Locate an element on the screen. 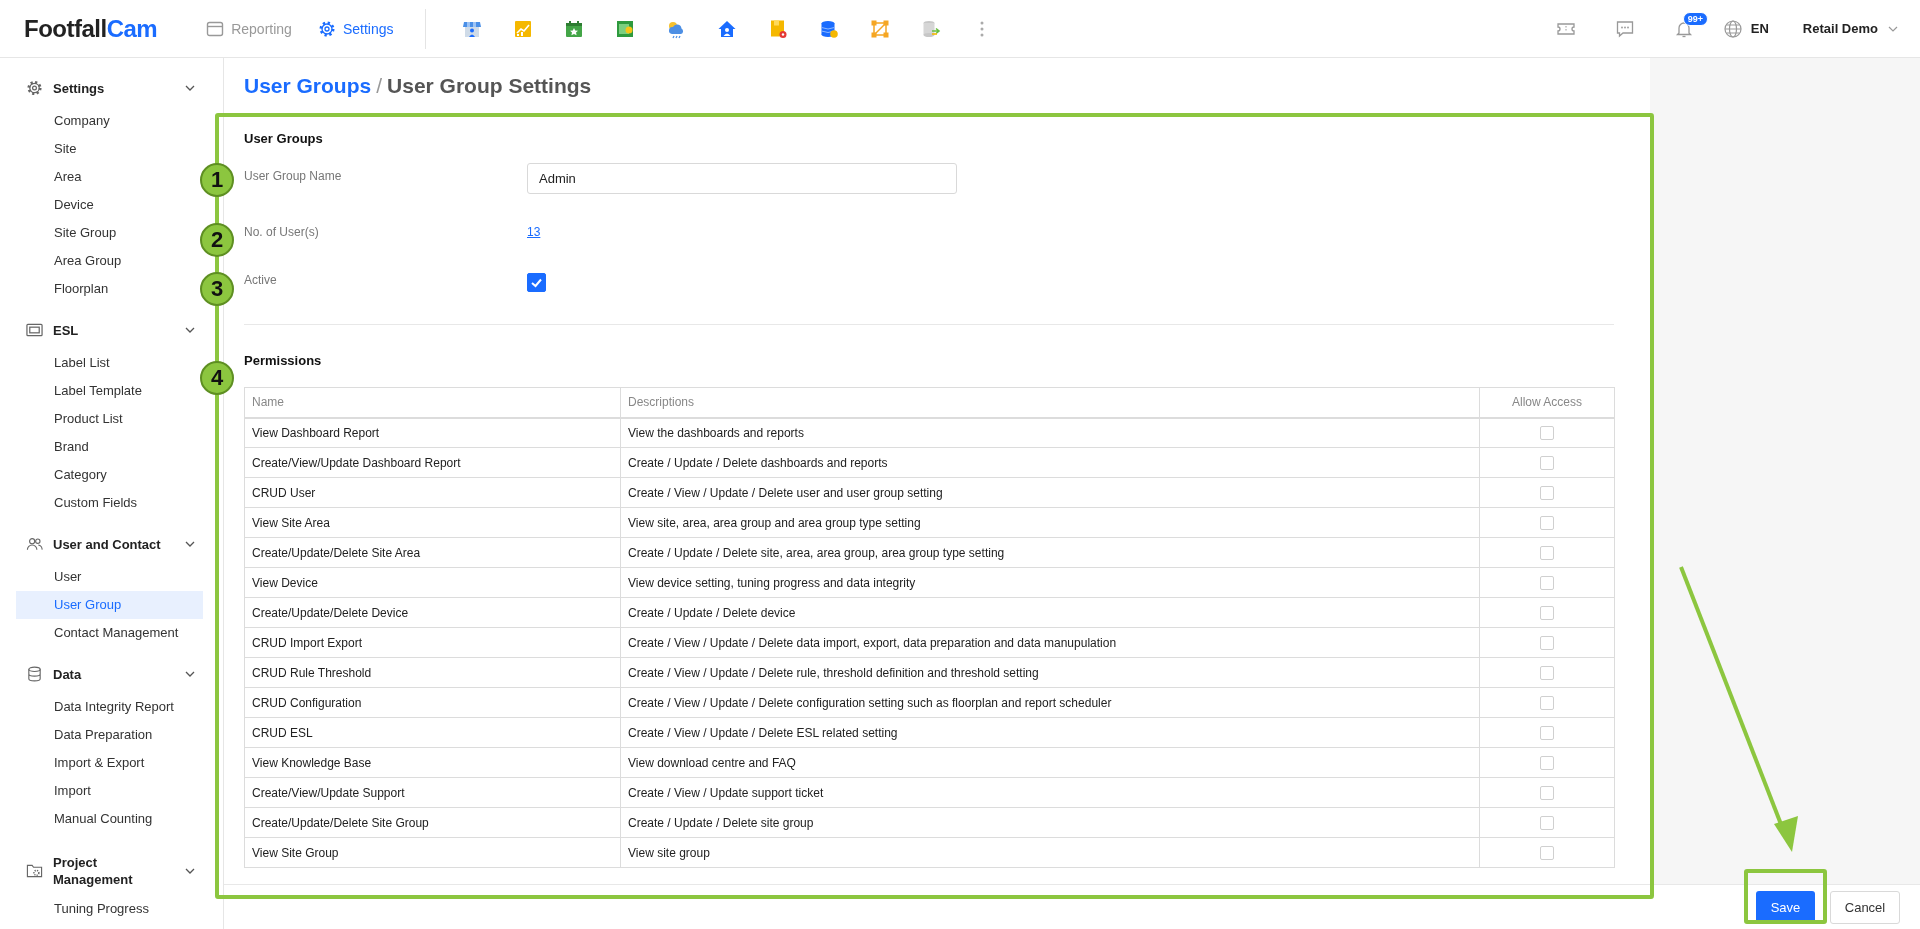 This screenshot has width=1920, height=929. sidebar-item: Product List is located at coordinates (109, 419).